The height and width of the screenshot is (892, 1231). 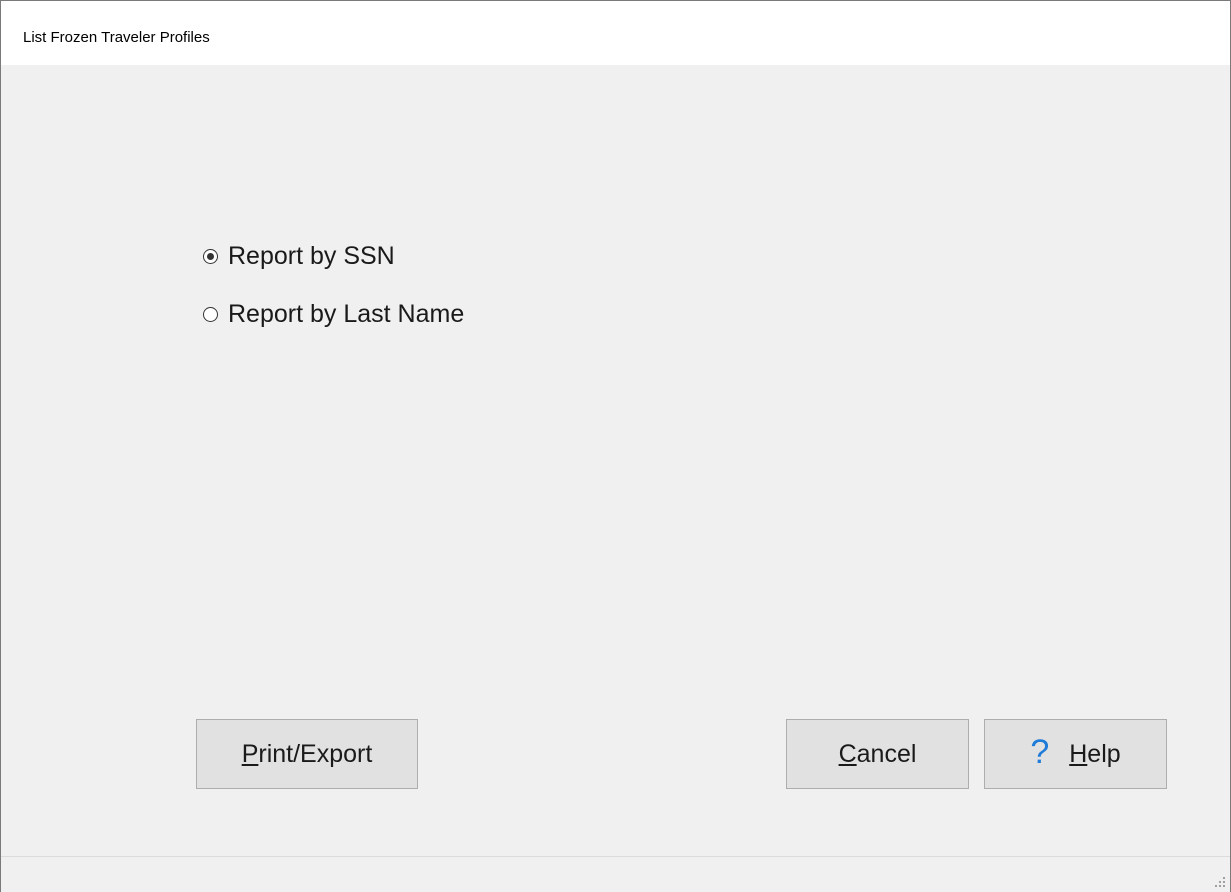 I want to click on question-mark-icon: ?, so click(x=1040, y=752).